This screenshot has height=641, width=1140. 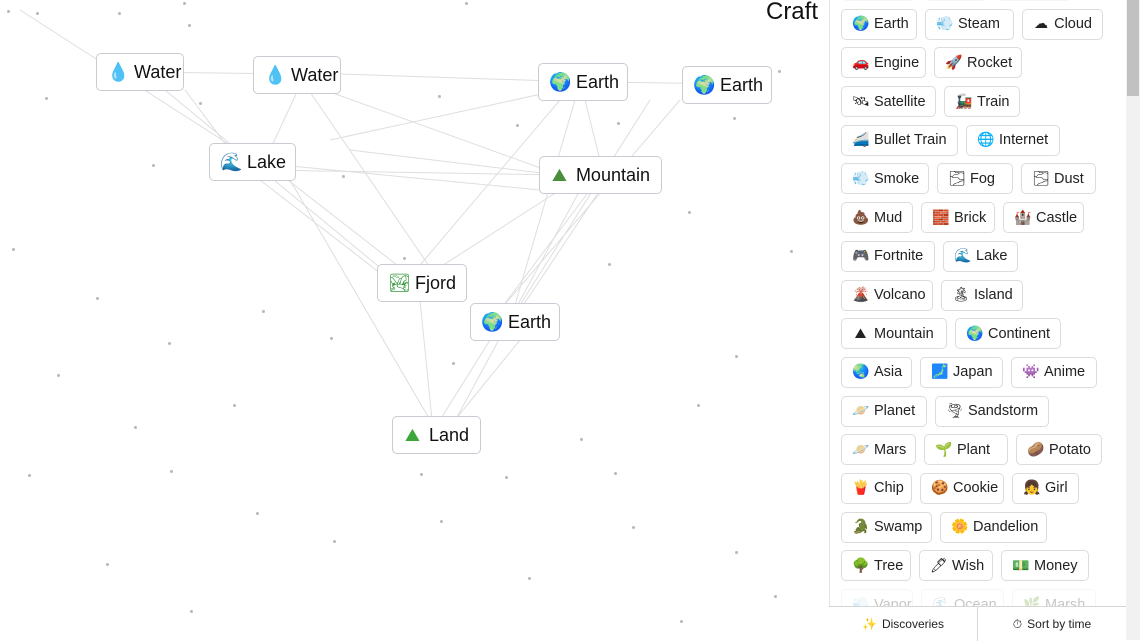 I want to click on items-row: 🛰 Satellite 🚂 Train, so click(x=976, y=102).